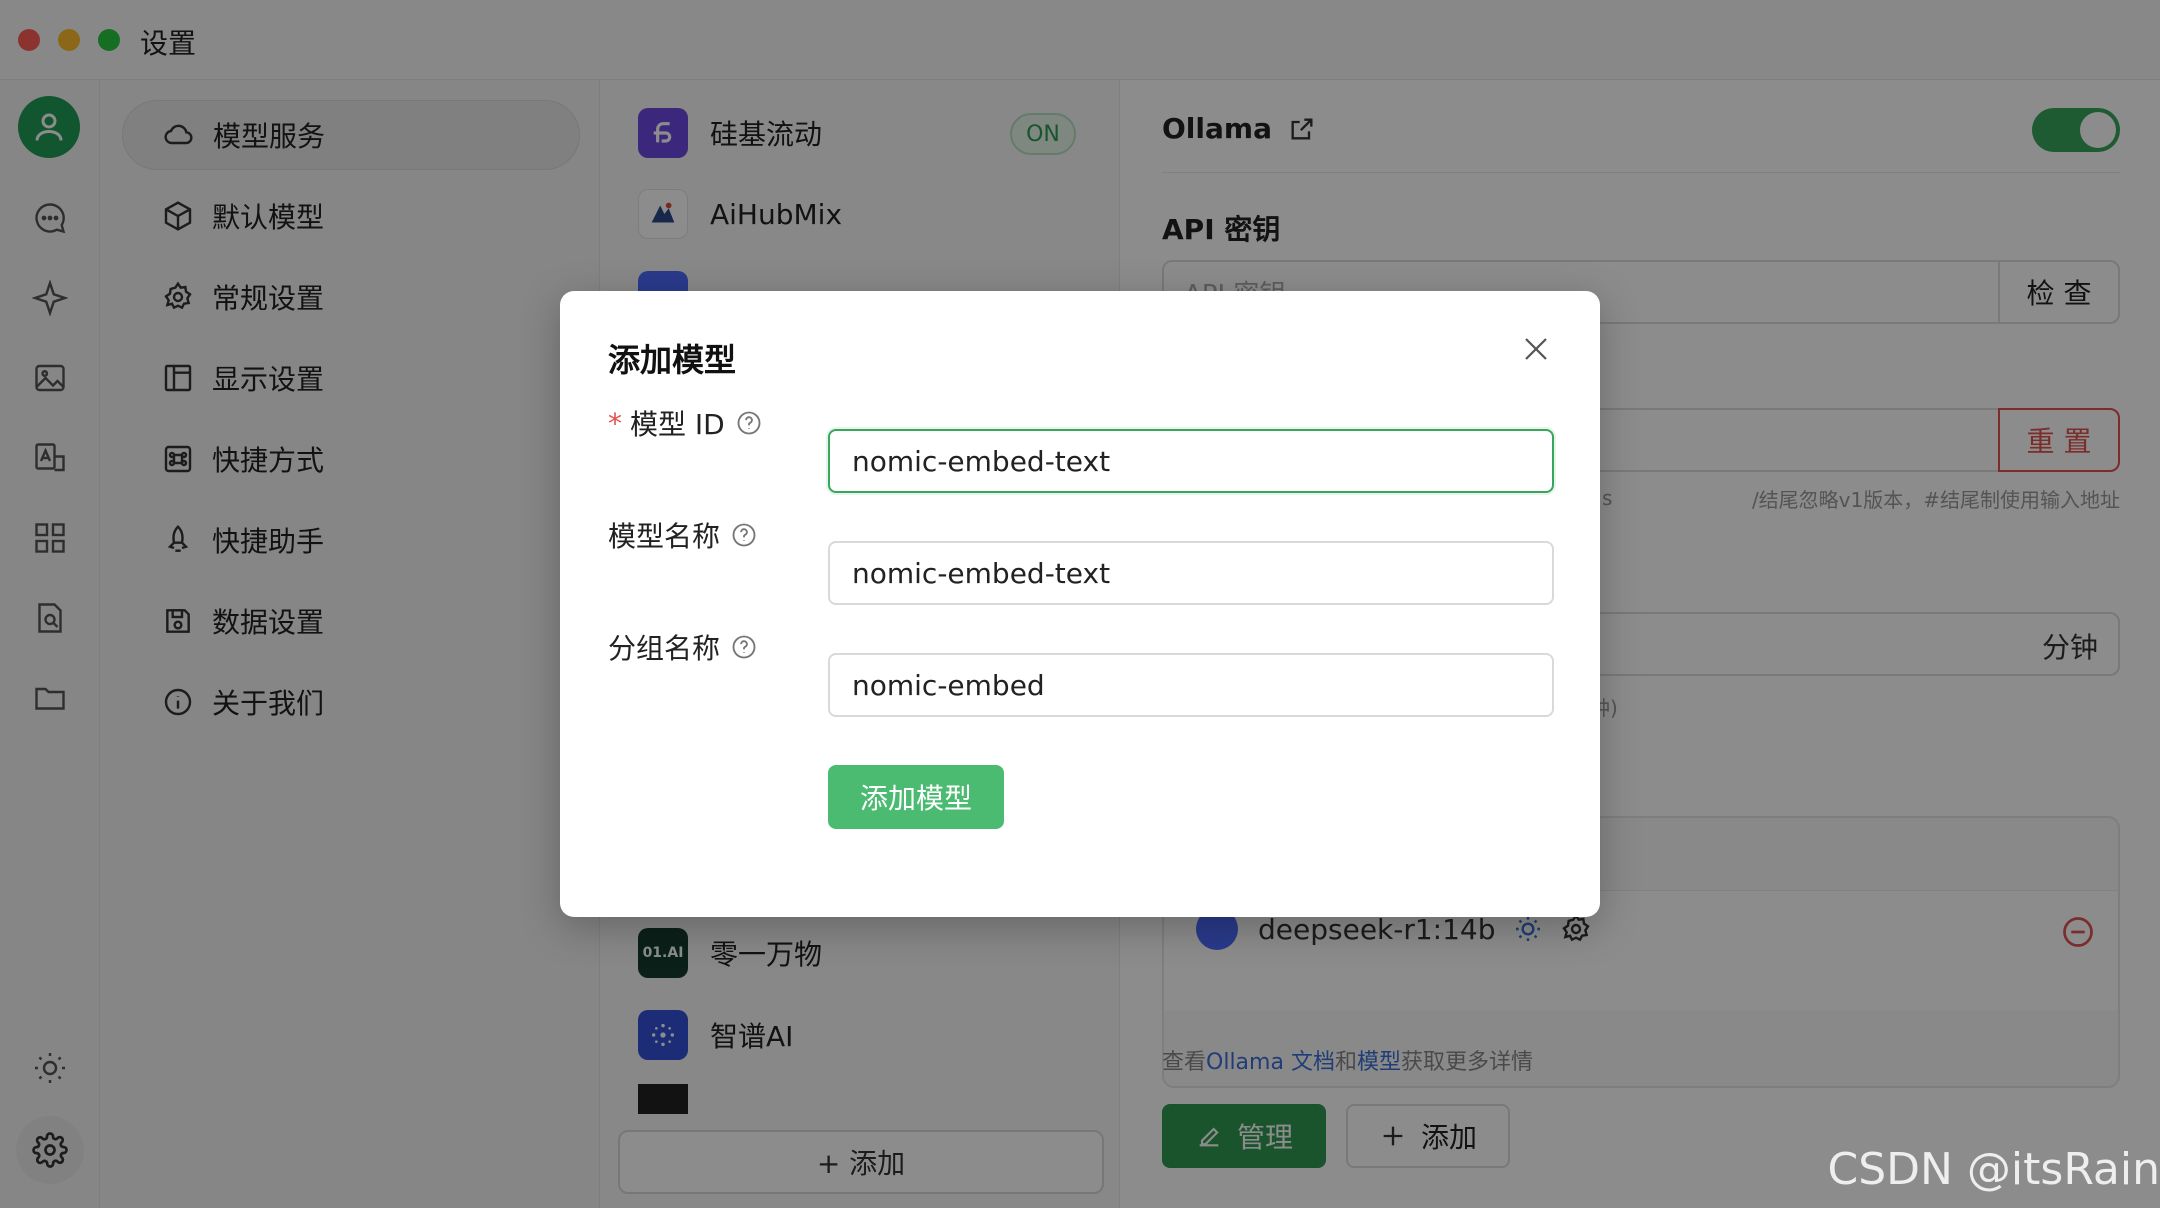  What do you see at coordinates (1191, 461) in the screenshot?
I see `model-id-input` at bounding box center [1191, 461].